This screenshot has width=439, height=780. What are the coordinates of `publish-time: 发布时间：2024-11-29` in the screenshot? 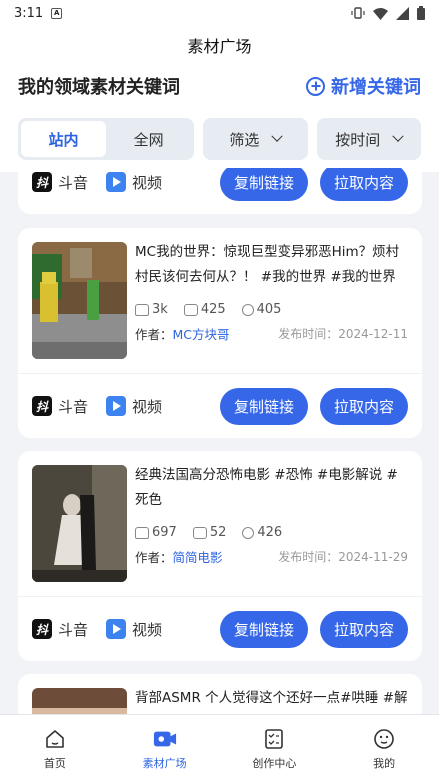 It's located at (343, 556).